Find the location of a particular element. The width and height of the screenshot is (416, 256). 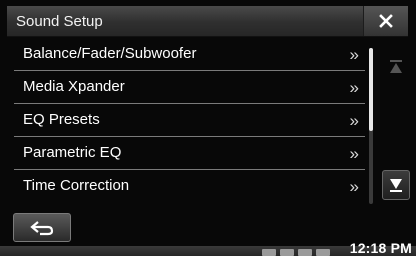

header-bar: Sound Setup is located at coordinates (207, 21).